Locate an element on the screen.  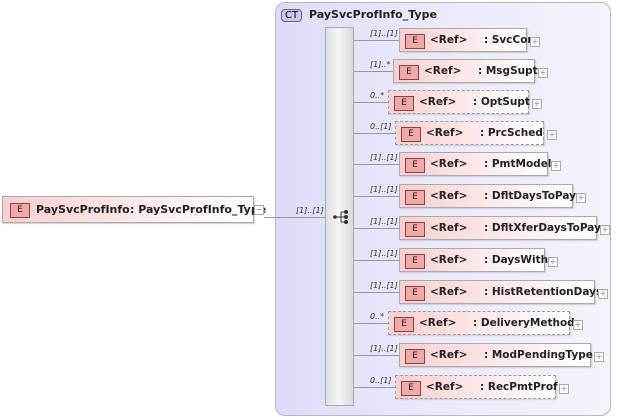
element-name: : DeliveryMethod is located at coordinates (524, 323).